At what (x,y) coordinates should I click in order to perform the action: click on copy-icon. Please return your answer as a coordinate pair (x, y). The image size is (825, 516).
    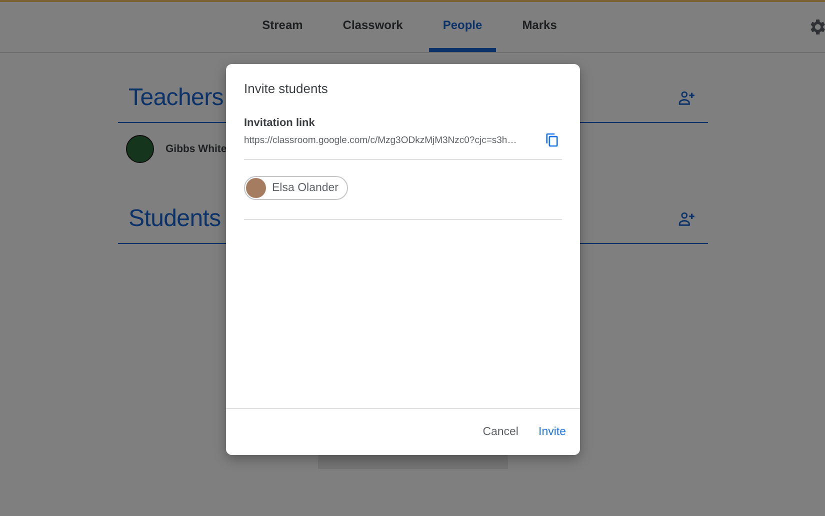
    Looking at the image, I should click on (552, 140).